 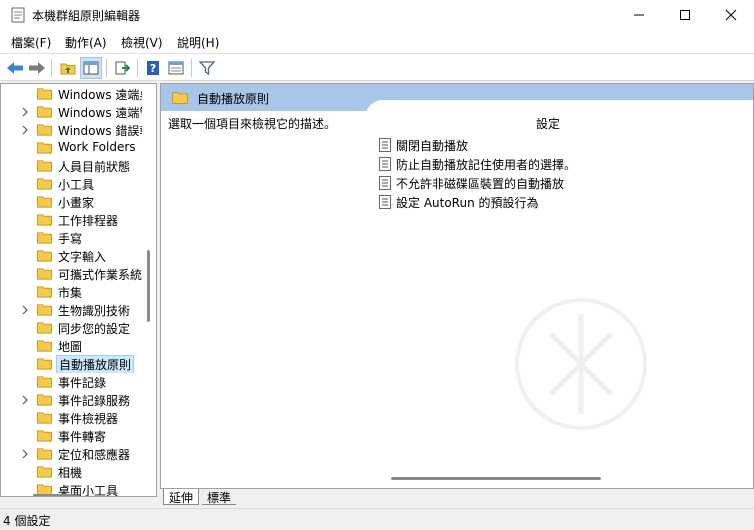 I want to click on tree-item: Windows 遠端桌面, so click(x=71, y=94).